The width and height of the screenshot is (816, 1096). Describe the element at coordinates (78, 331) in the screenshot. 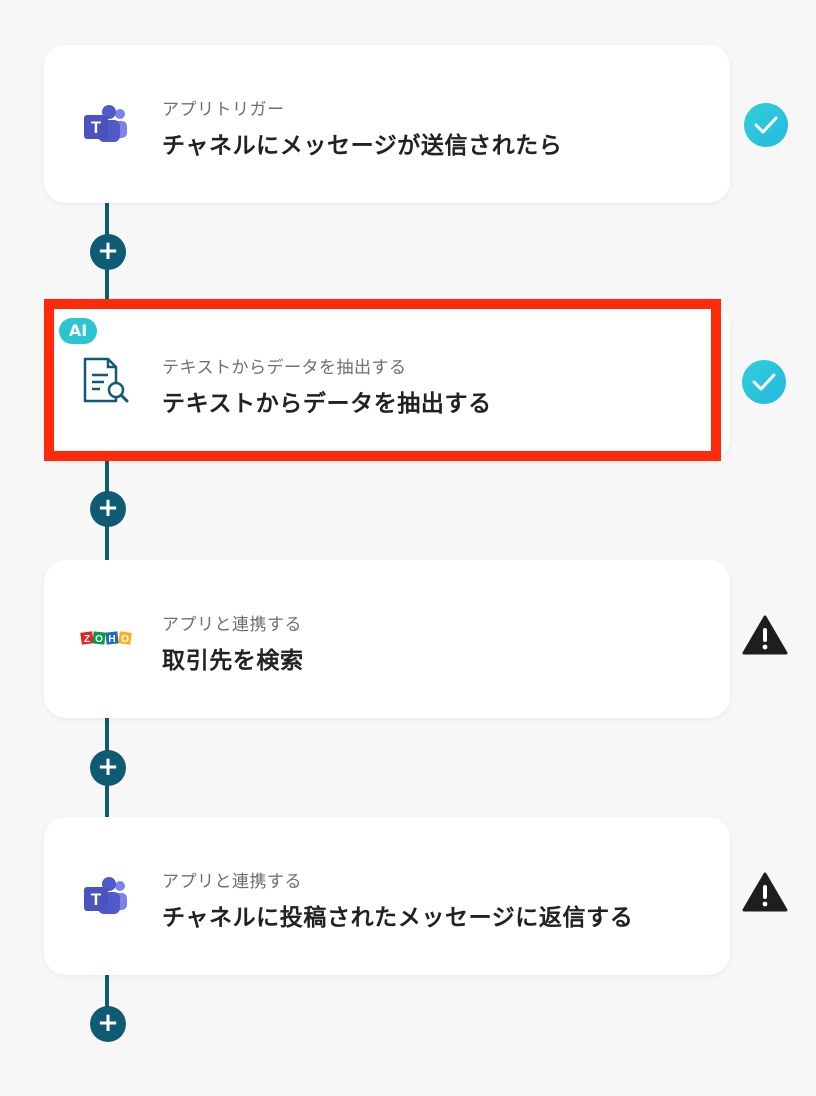

I see `ai-badge: AI` at that location.